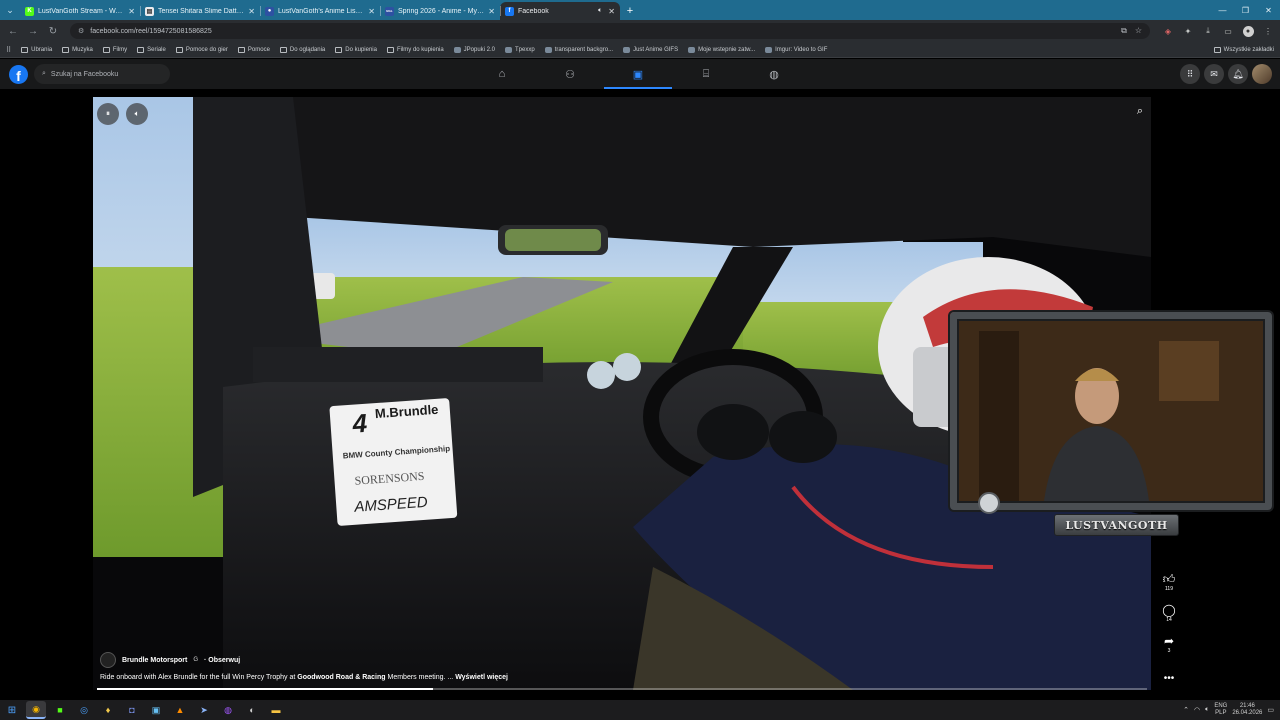 The image size is (1280, 720). What do you see at coordinates (53, 31) in the screenshot?
I see `reload-icon: ↻` at bounding box center [53, 31].